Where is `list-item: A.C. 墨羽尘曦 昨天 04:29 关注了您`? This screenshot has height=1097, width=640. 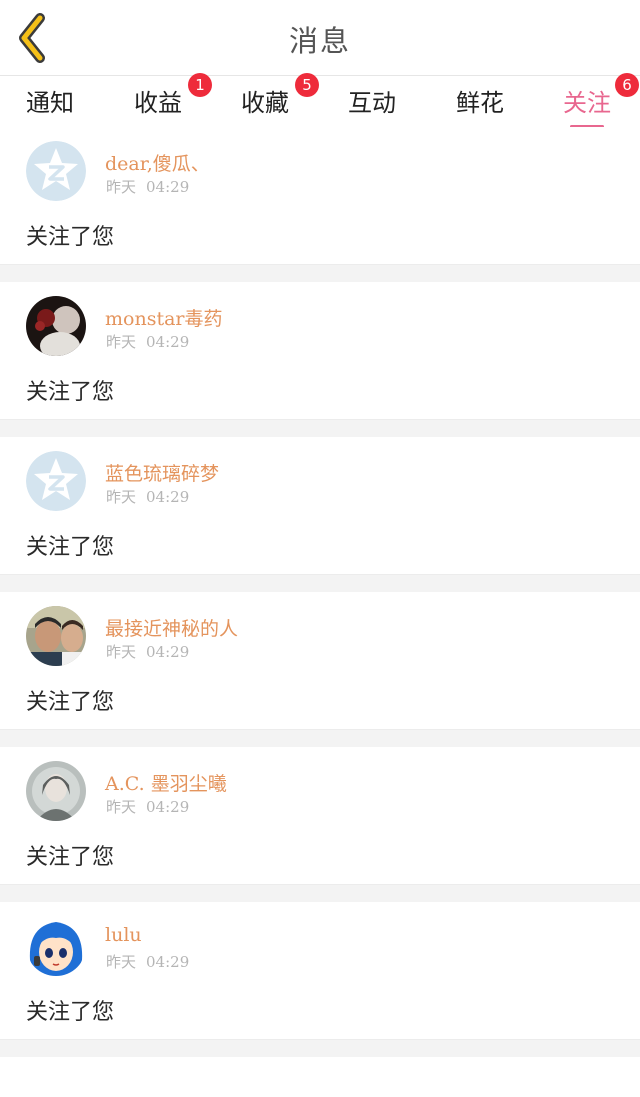
list-item: A.C. 墨羽尘曦 昨天 04:29 关注了您 is located at coordinates (320, 815).